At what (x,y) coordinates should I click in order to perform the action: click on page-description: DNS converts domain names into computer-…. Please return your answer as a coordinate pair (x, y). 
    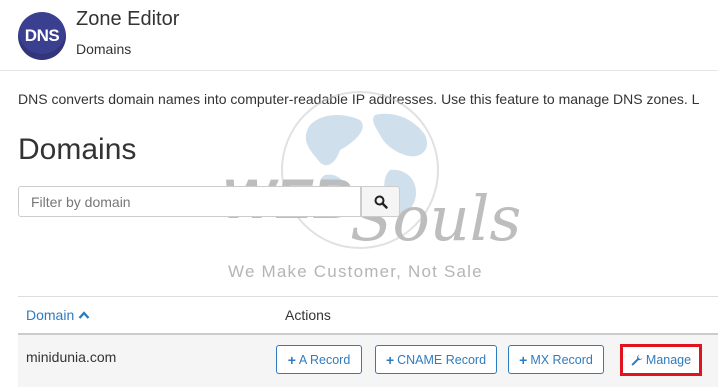
    Looking at the image, I should click on (359, 99).